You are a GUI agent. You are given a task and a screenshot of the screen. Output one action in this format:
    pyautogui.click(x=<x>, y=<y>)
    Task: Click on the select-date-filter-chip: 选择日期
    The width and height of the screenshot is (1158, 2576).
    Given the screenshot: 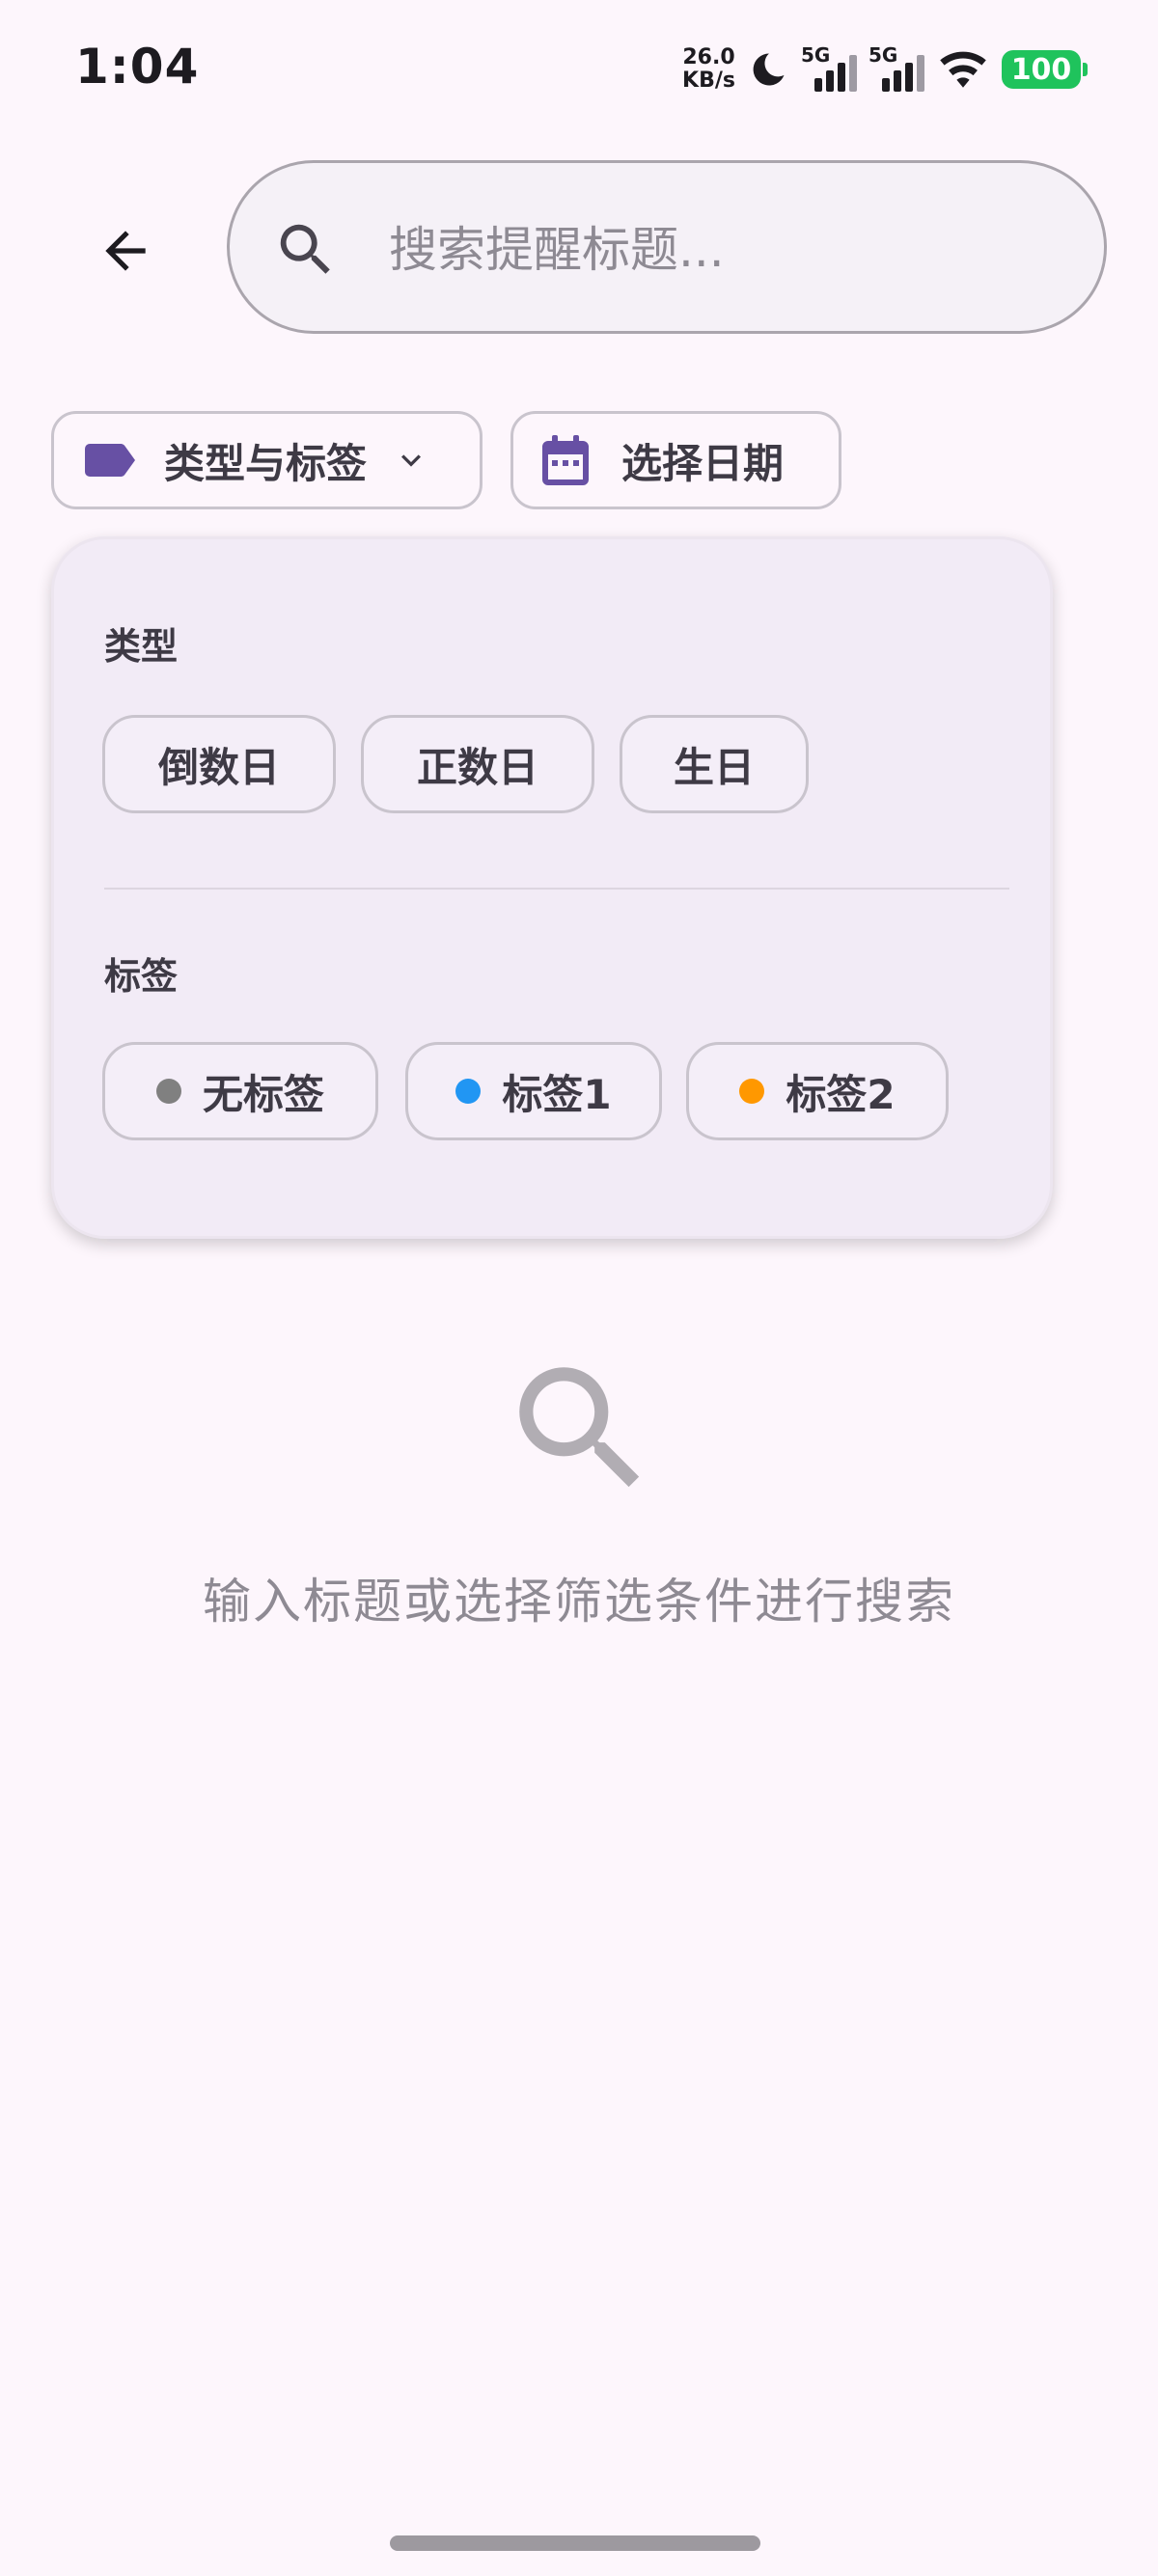 What is the action you would take?
    pyautogui.click(x=675, y=460)
    